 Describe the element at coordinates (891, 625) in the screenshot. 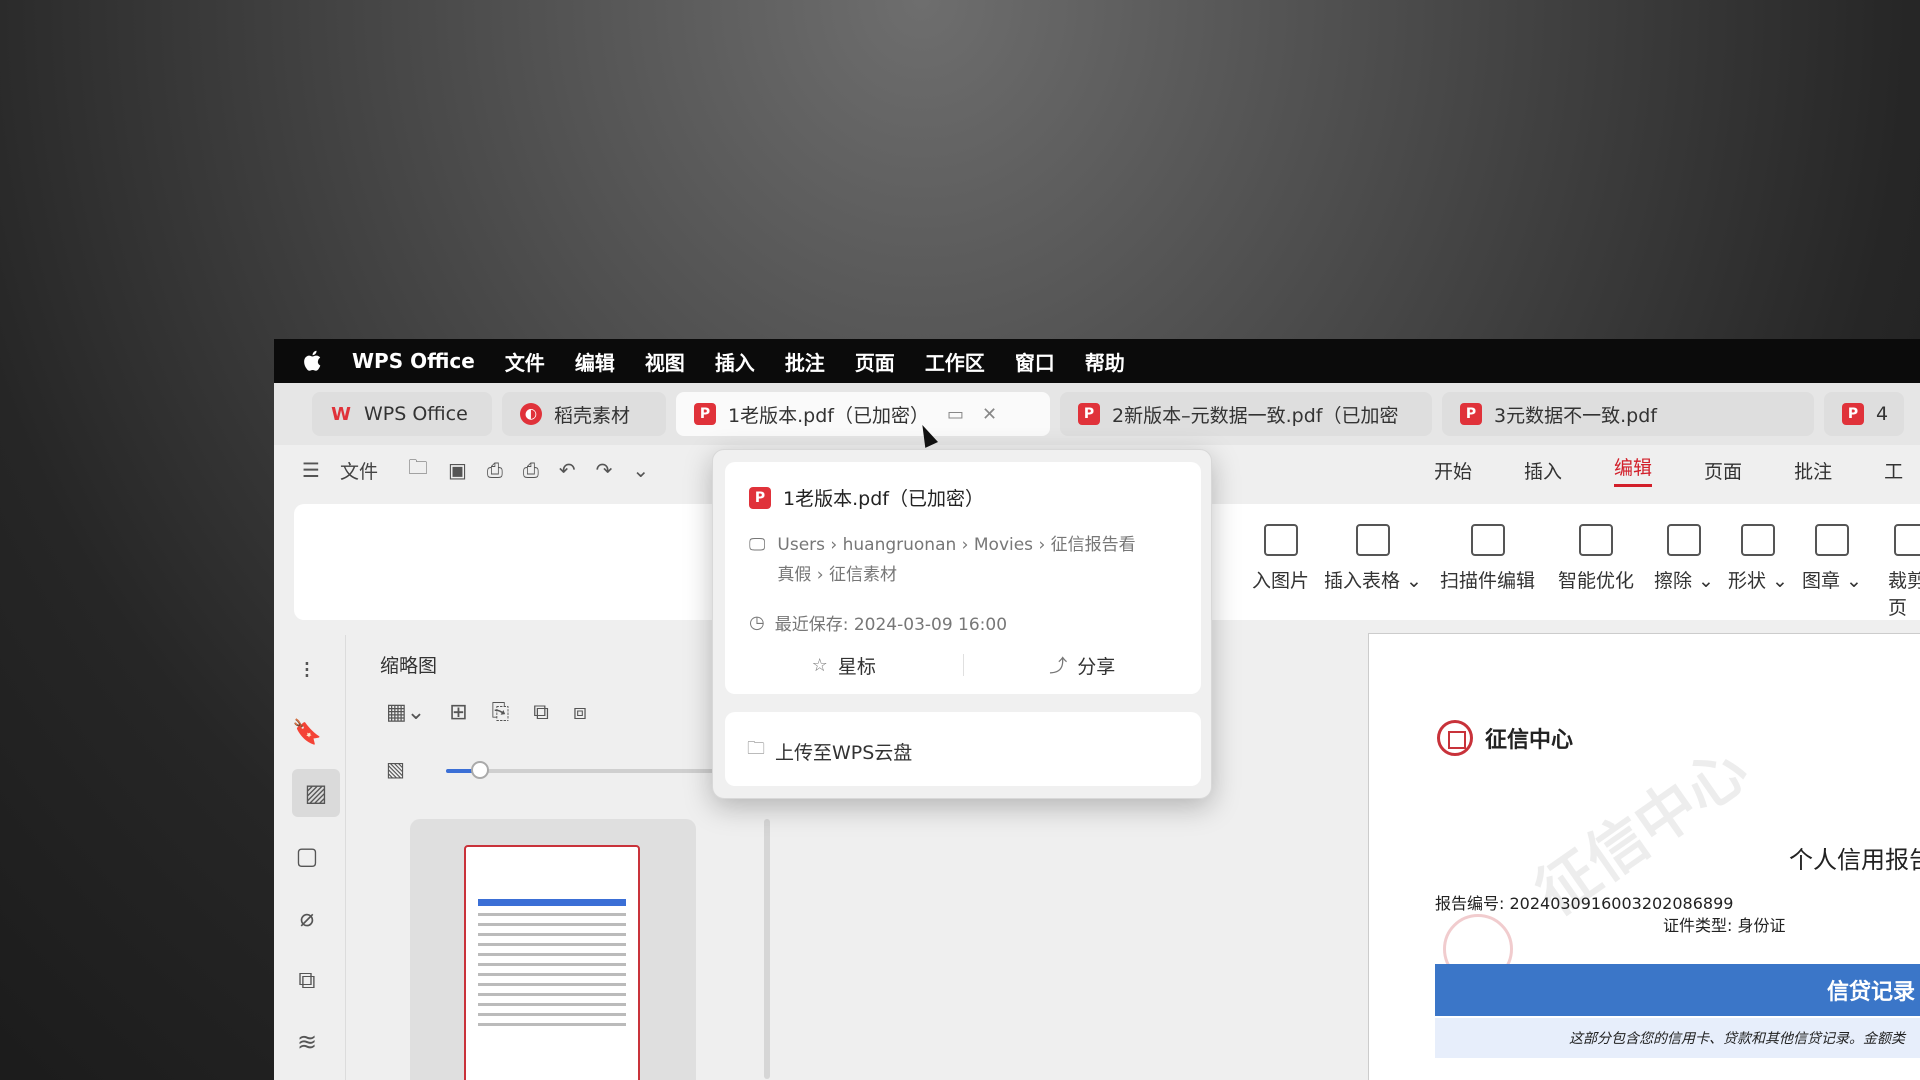

I see `last-saved-text: 最近保存: 2024-03-09 16:00` at that location.